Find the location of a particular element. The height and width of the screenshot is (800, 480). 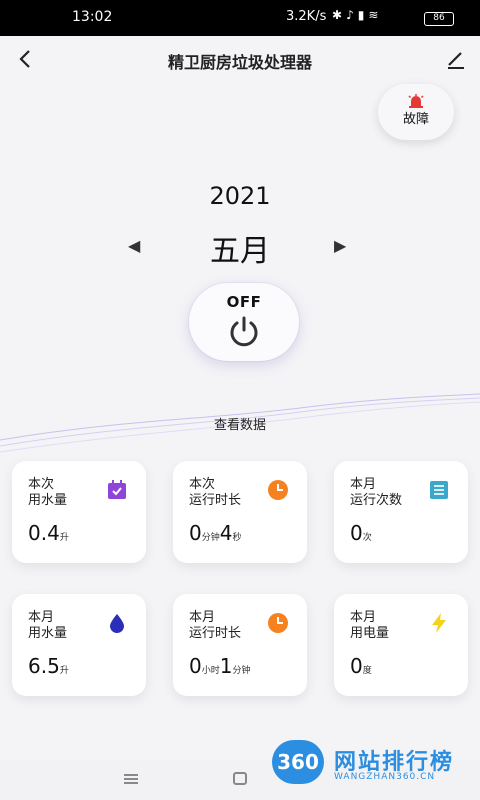

fault-button: 故障 is located at coordinates (416, 112).